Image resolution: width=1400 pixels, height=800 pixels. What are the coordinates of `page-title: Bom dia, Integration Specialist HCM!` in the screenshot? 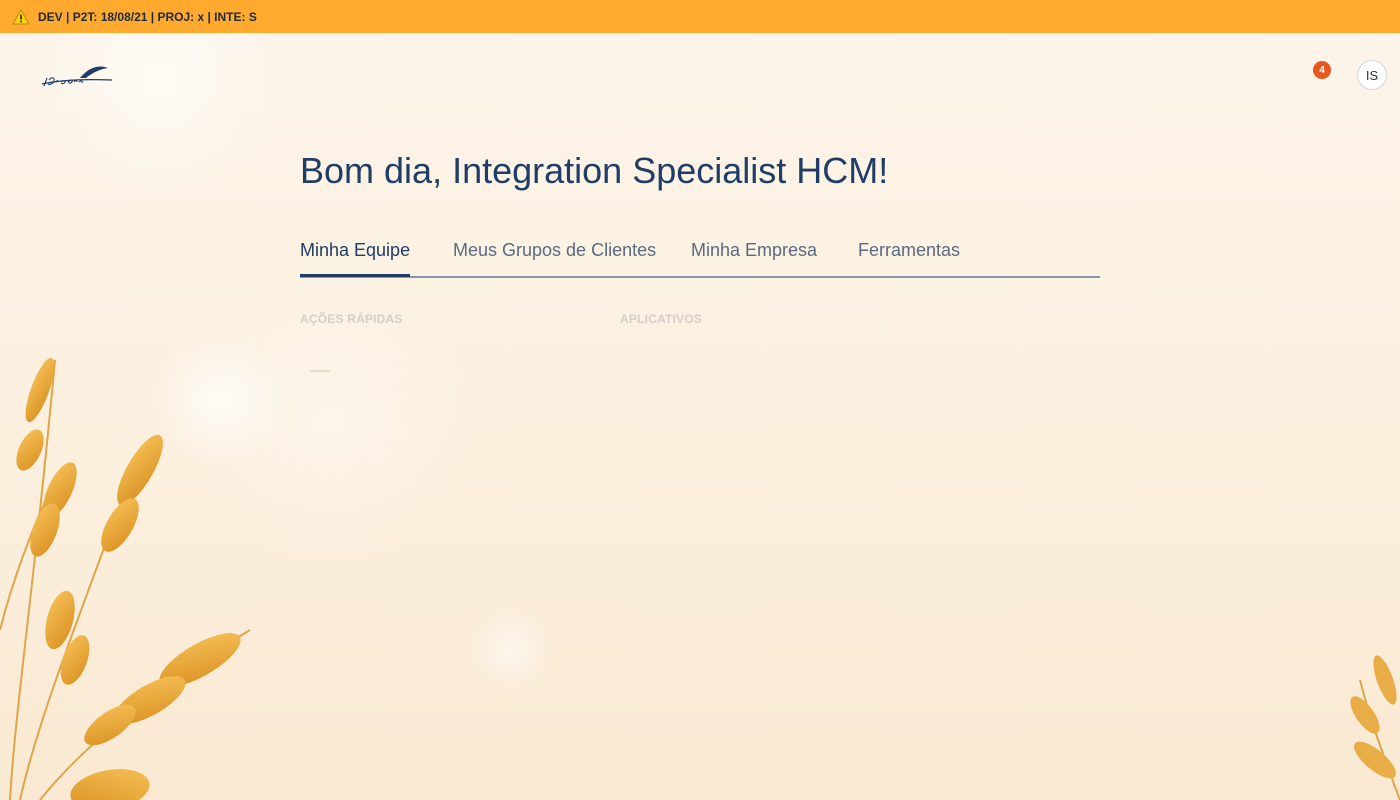 It's located at (594, 170).